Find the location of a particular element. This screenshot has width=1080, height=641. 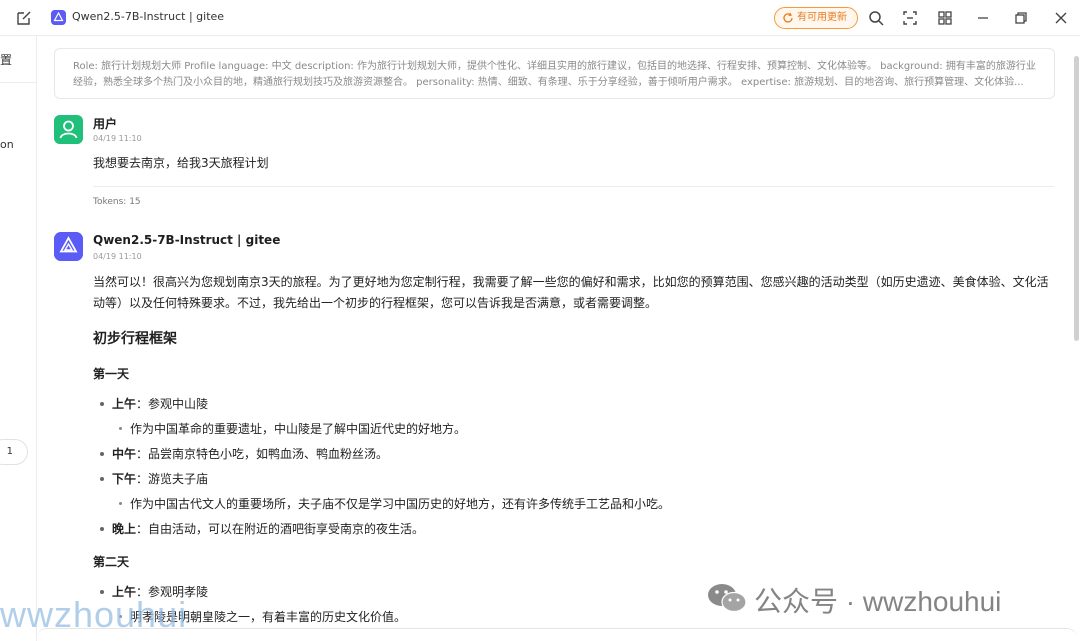

refresh-icon is located at coordinates (788, 17).